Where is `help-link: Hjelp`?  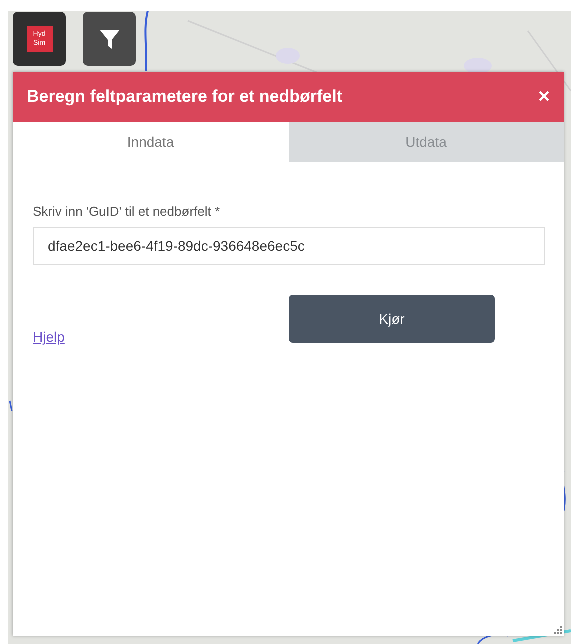 help-link: Hjelp is located at coordinates (49, 337).